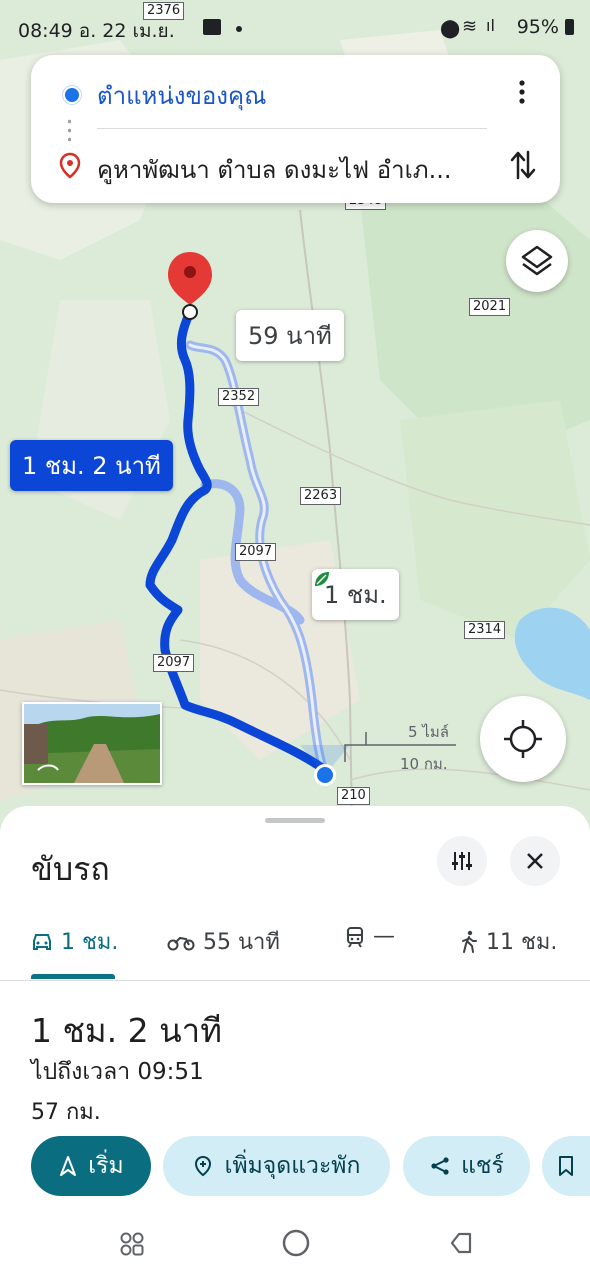  I want to click on road-number: 210, so click(353, 796).